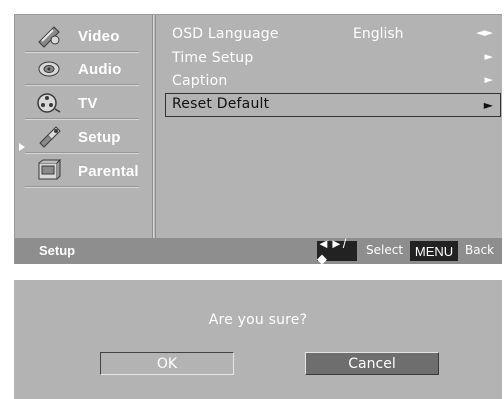 This screenshot has height=399, width=504. I want to click on setup-icon, so click(49, 137).